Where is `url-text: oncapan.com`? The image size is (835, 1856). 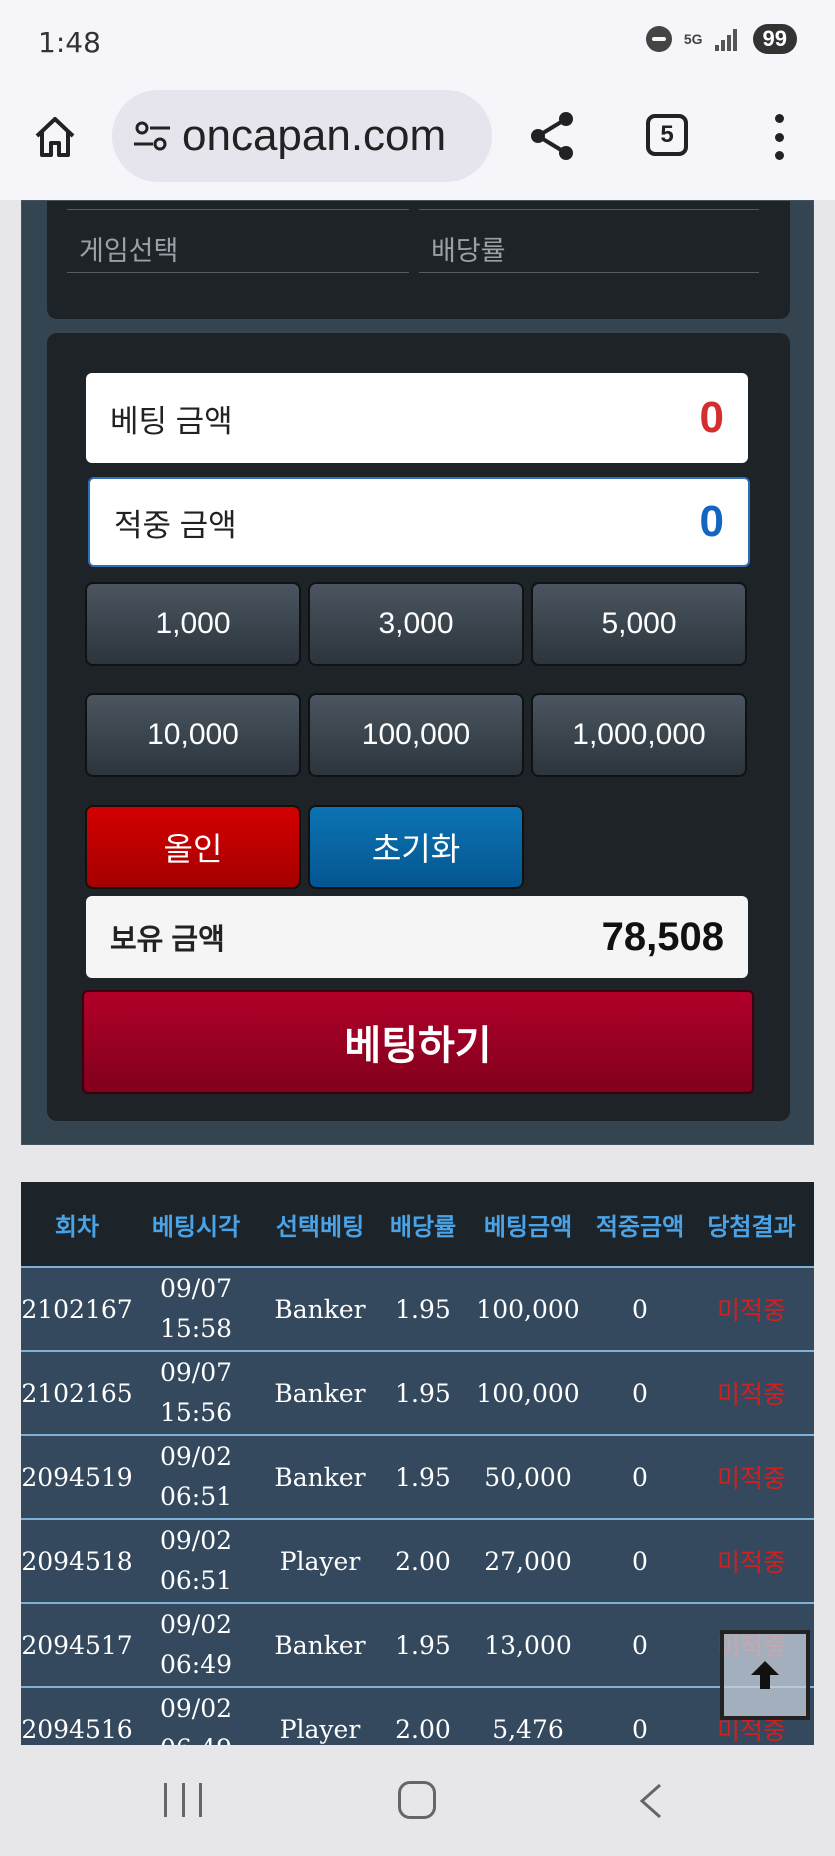 url-text: oncapan.com is located at coordinates (314, 135).